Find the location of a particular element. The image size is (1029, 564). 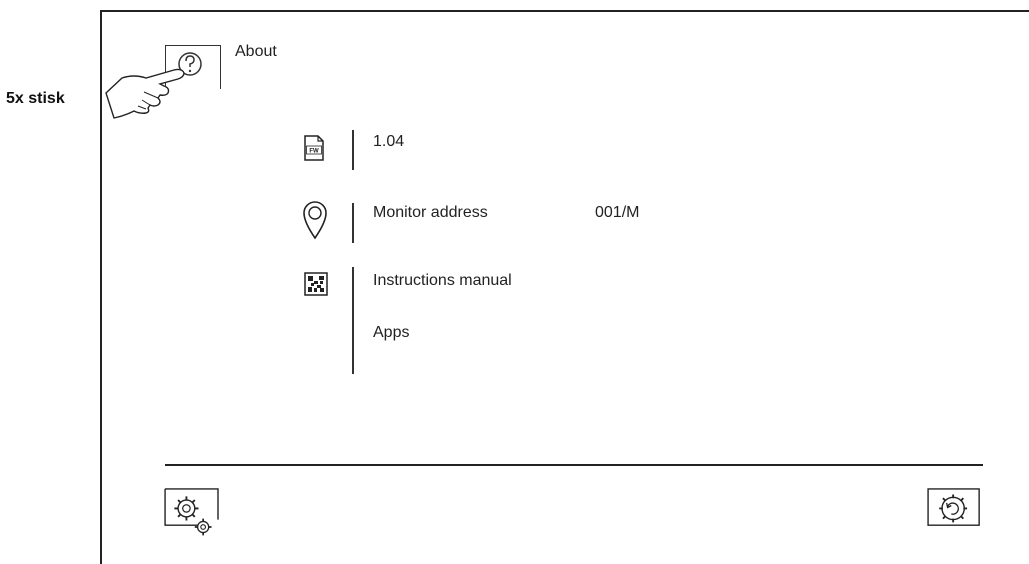

firmware-version: 1.04 is located at coordinates (389, 141).